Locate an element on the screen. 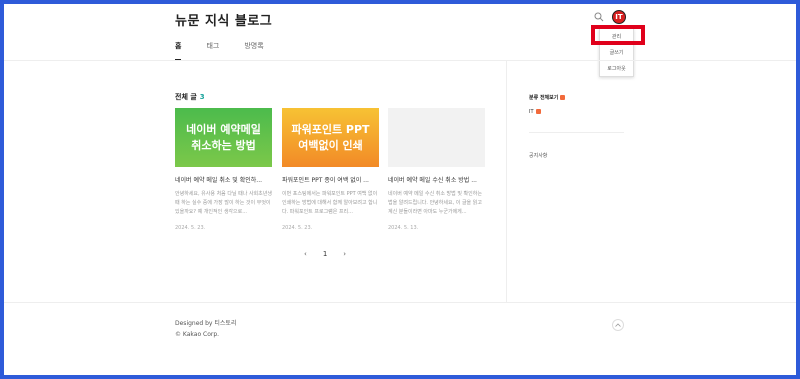  thumbnail-text: 파워포인트 PPT is located at coordinates (330, 129).